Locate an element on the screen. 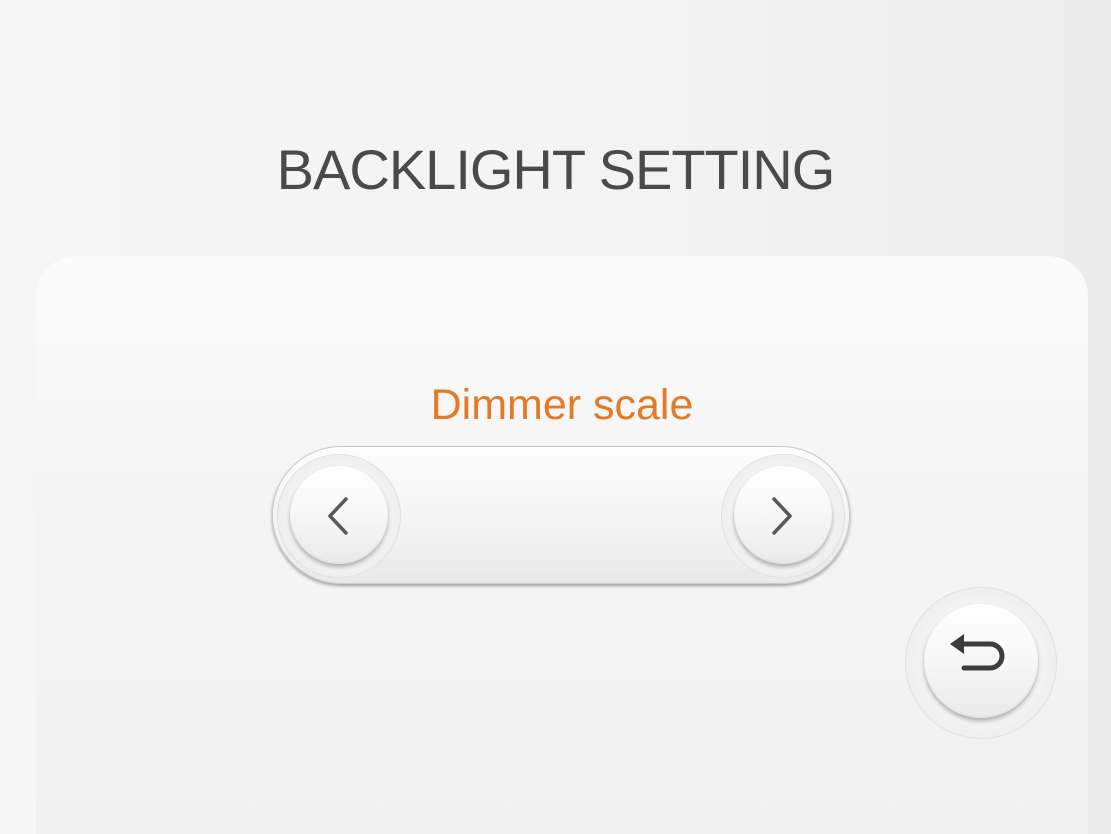 The image size is (1111, 834). chevron-right-icon is located at coordinates (782, 516).